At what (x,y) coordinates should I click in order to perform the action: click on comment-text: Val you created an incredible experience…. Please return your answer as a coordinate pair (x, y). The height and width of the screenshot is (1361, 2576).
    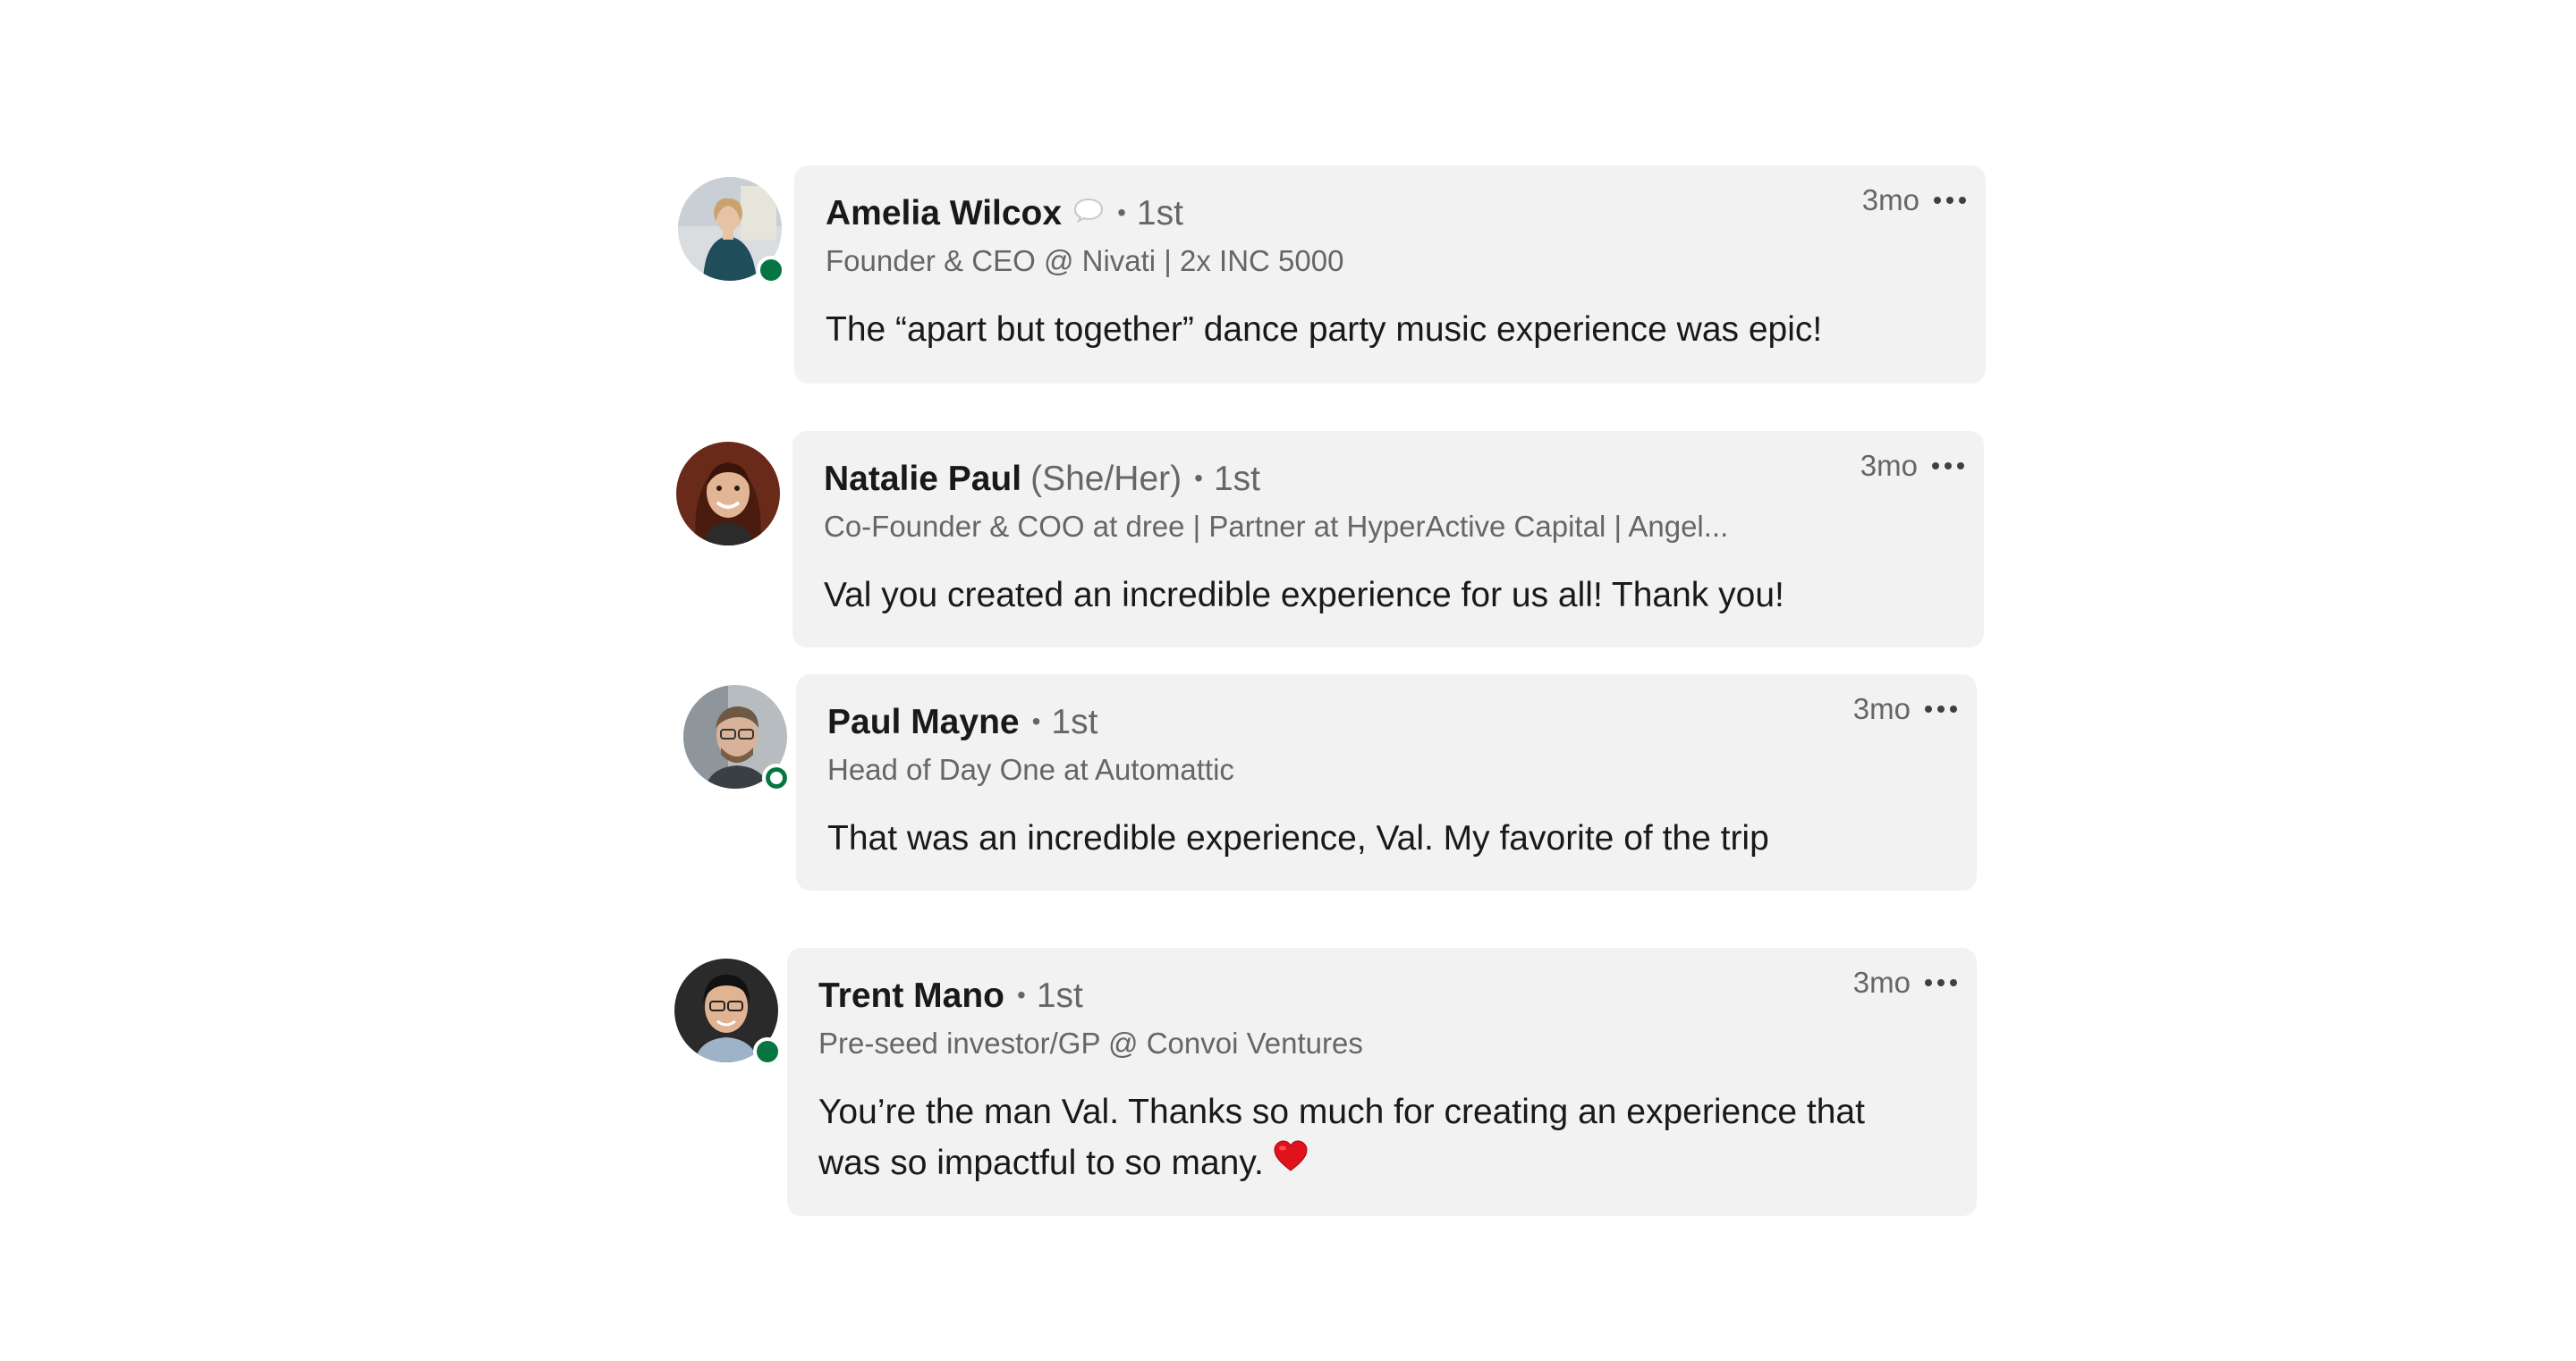
    Looking at the image, I should click on (1304, 595).